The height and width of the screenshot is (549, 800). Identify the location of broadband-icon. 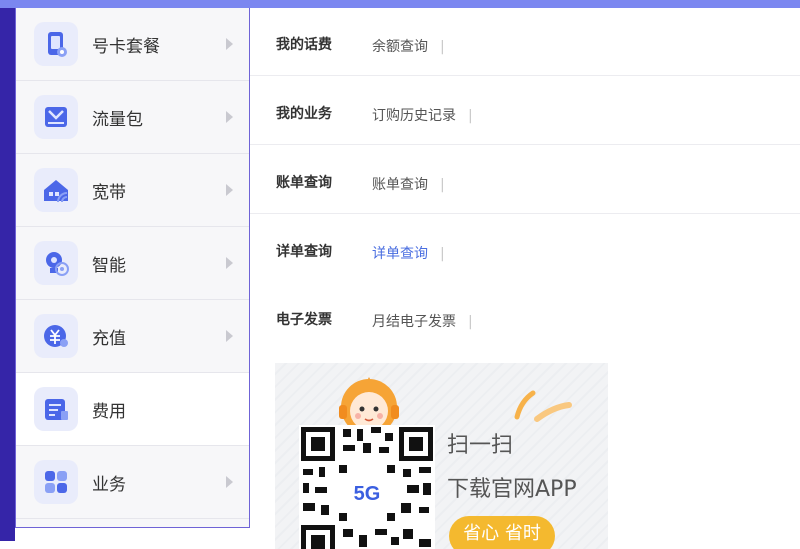
(56, 190).